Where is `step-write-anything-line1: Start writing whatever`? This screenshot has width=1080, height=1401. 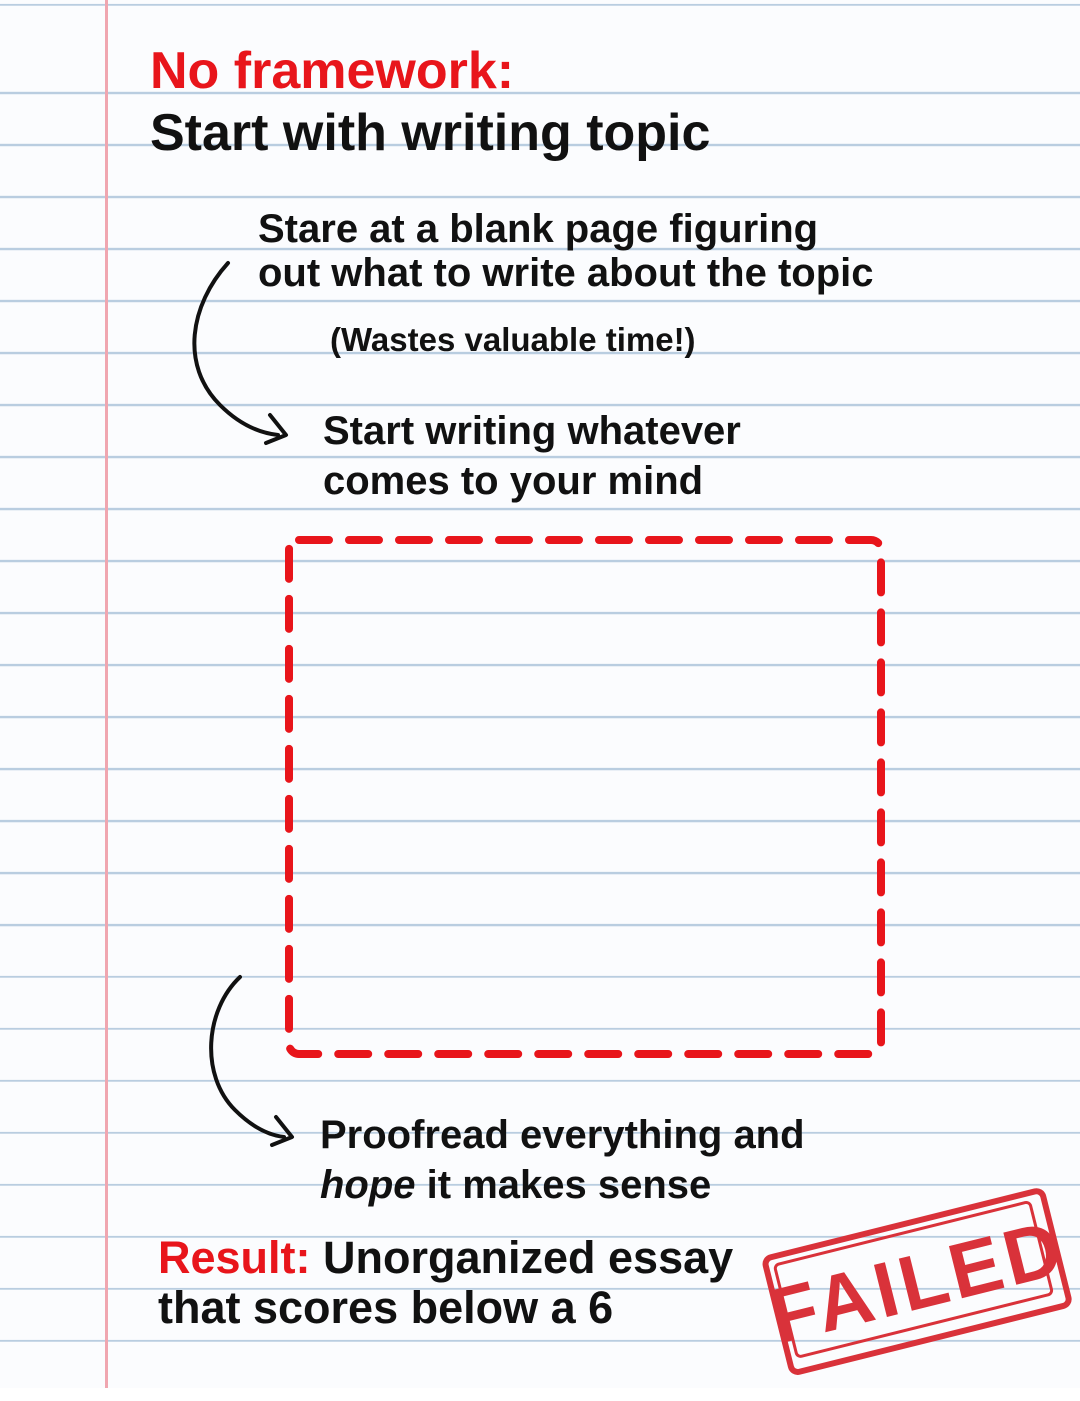 step-write-anything-line1: Start writing whatever is located at coordinates (532, 431).